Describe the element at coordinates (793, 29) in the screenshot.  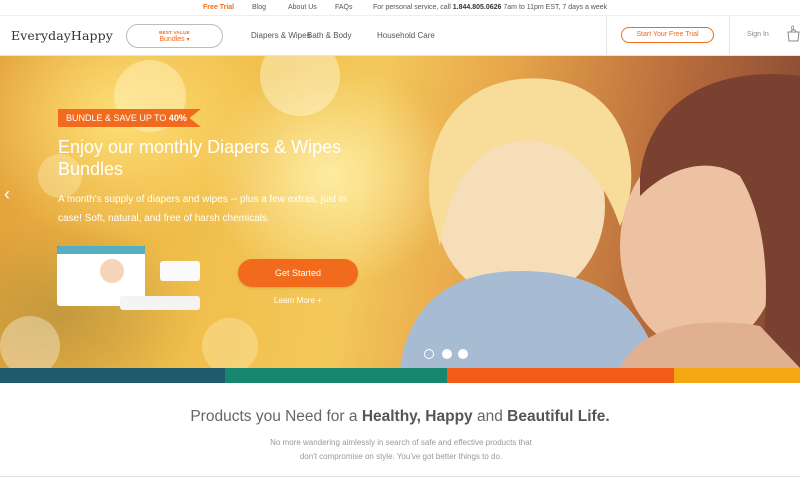
I see `cart-count: 0` at that location.